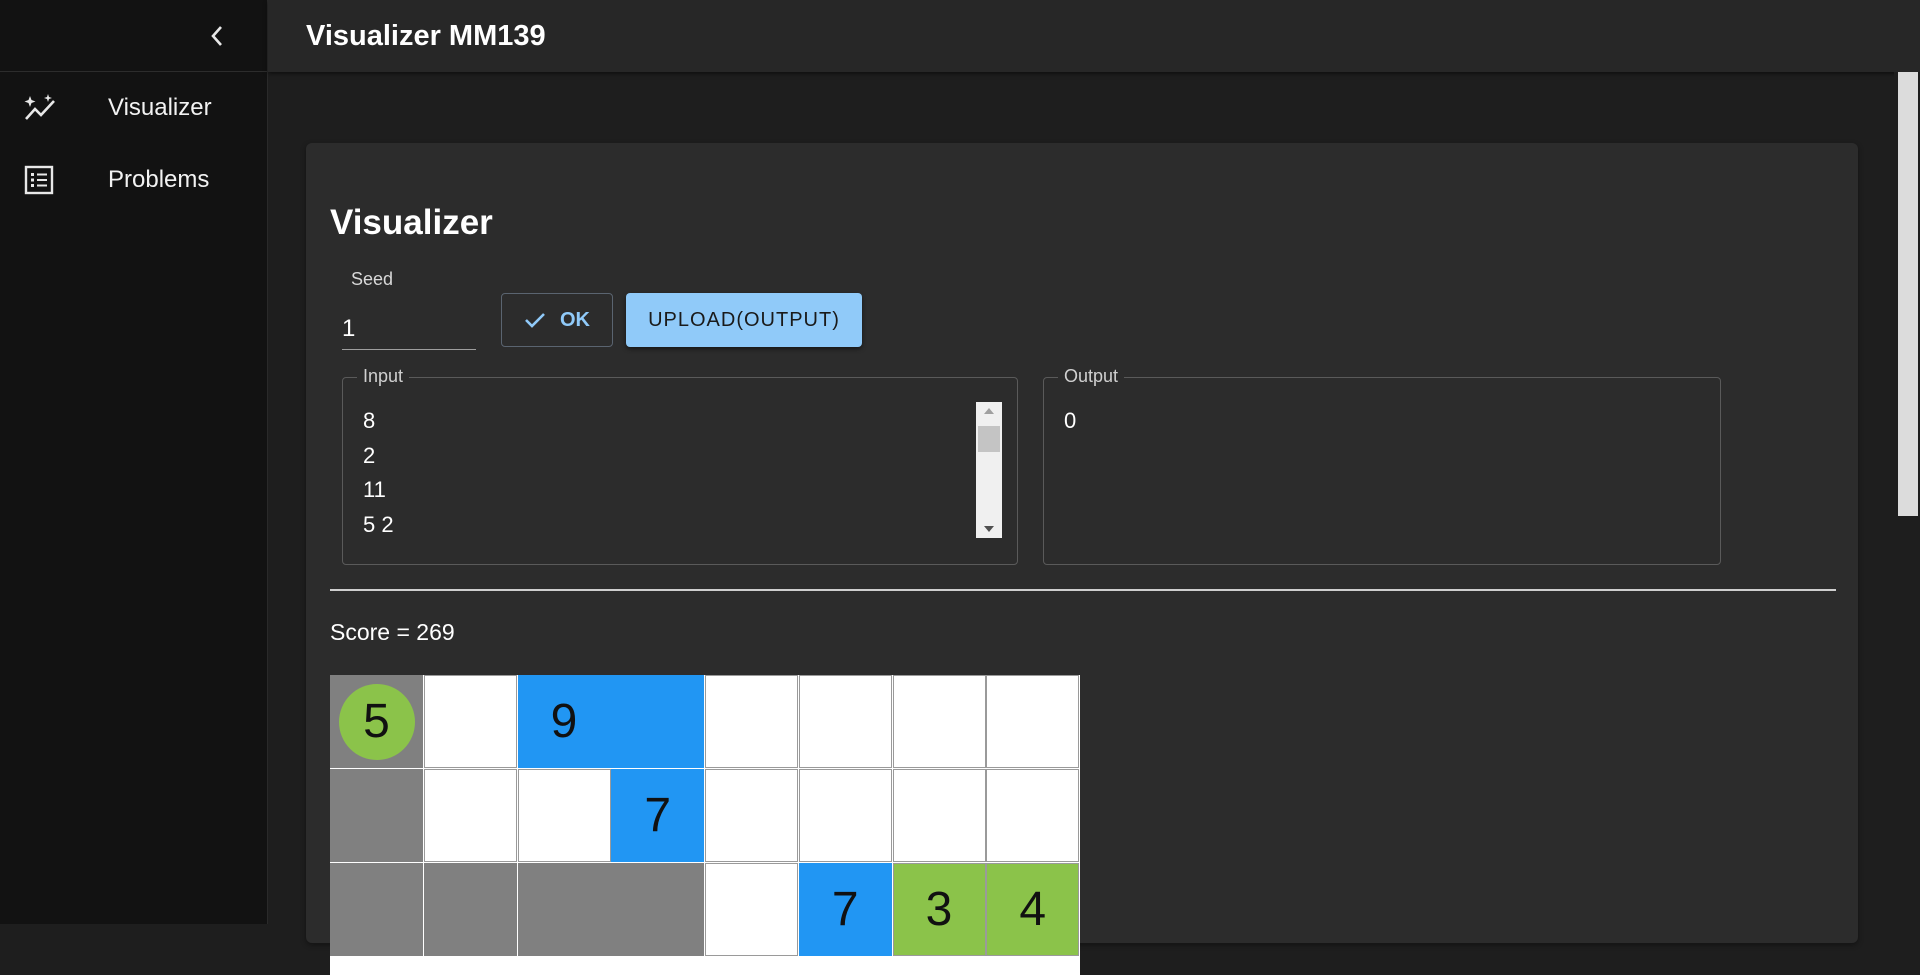 This screenshot has height=975, width=1920. What do you see at coordinates (369, 420) in the screenshot?
I see `input-line: 8` at bounding box center [369, 420].